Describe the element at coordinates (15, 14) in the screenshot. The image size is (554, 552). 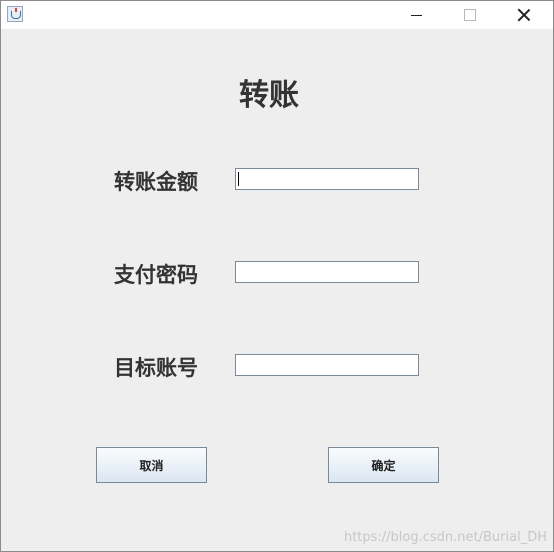
I see `java-app-icon` at that location.